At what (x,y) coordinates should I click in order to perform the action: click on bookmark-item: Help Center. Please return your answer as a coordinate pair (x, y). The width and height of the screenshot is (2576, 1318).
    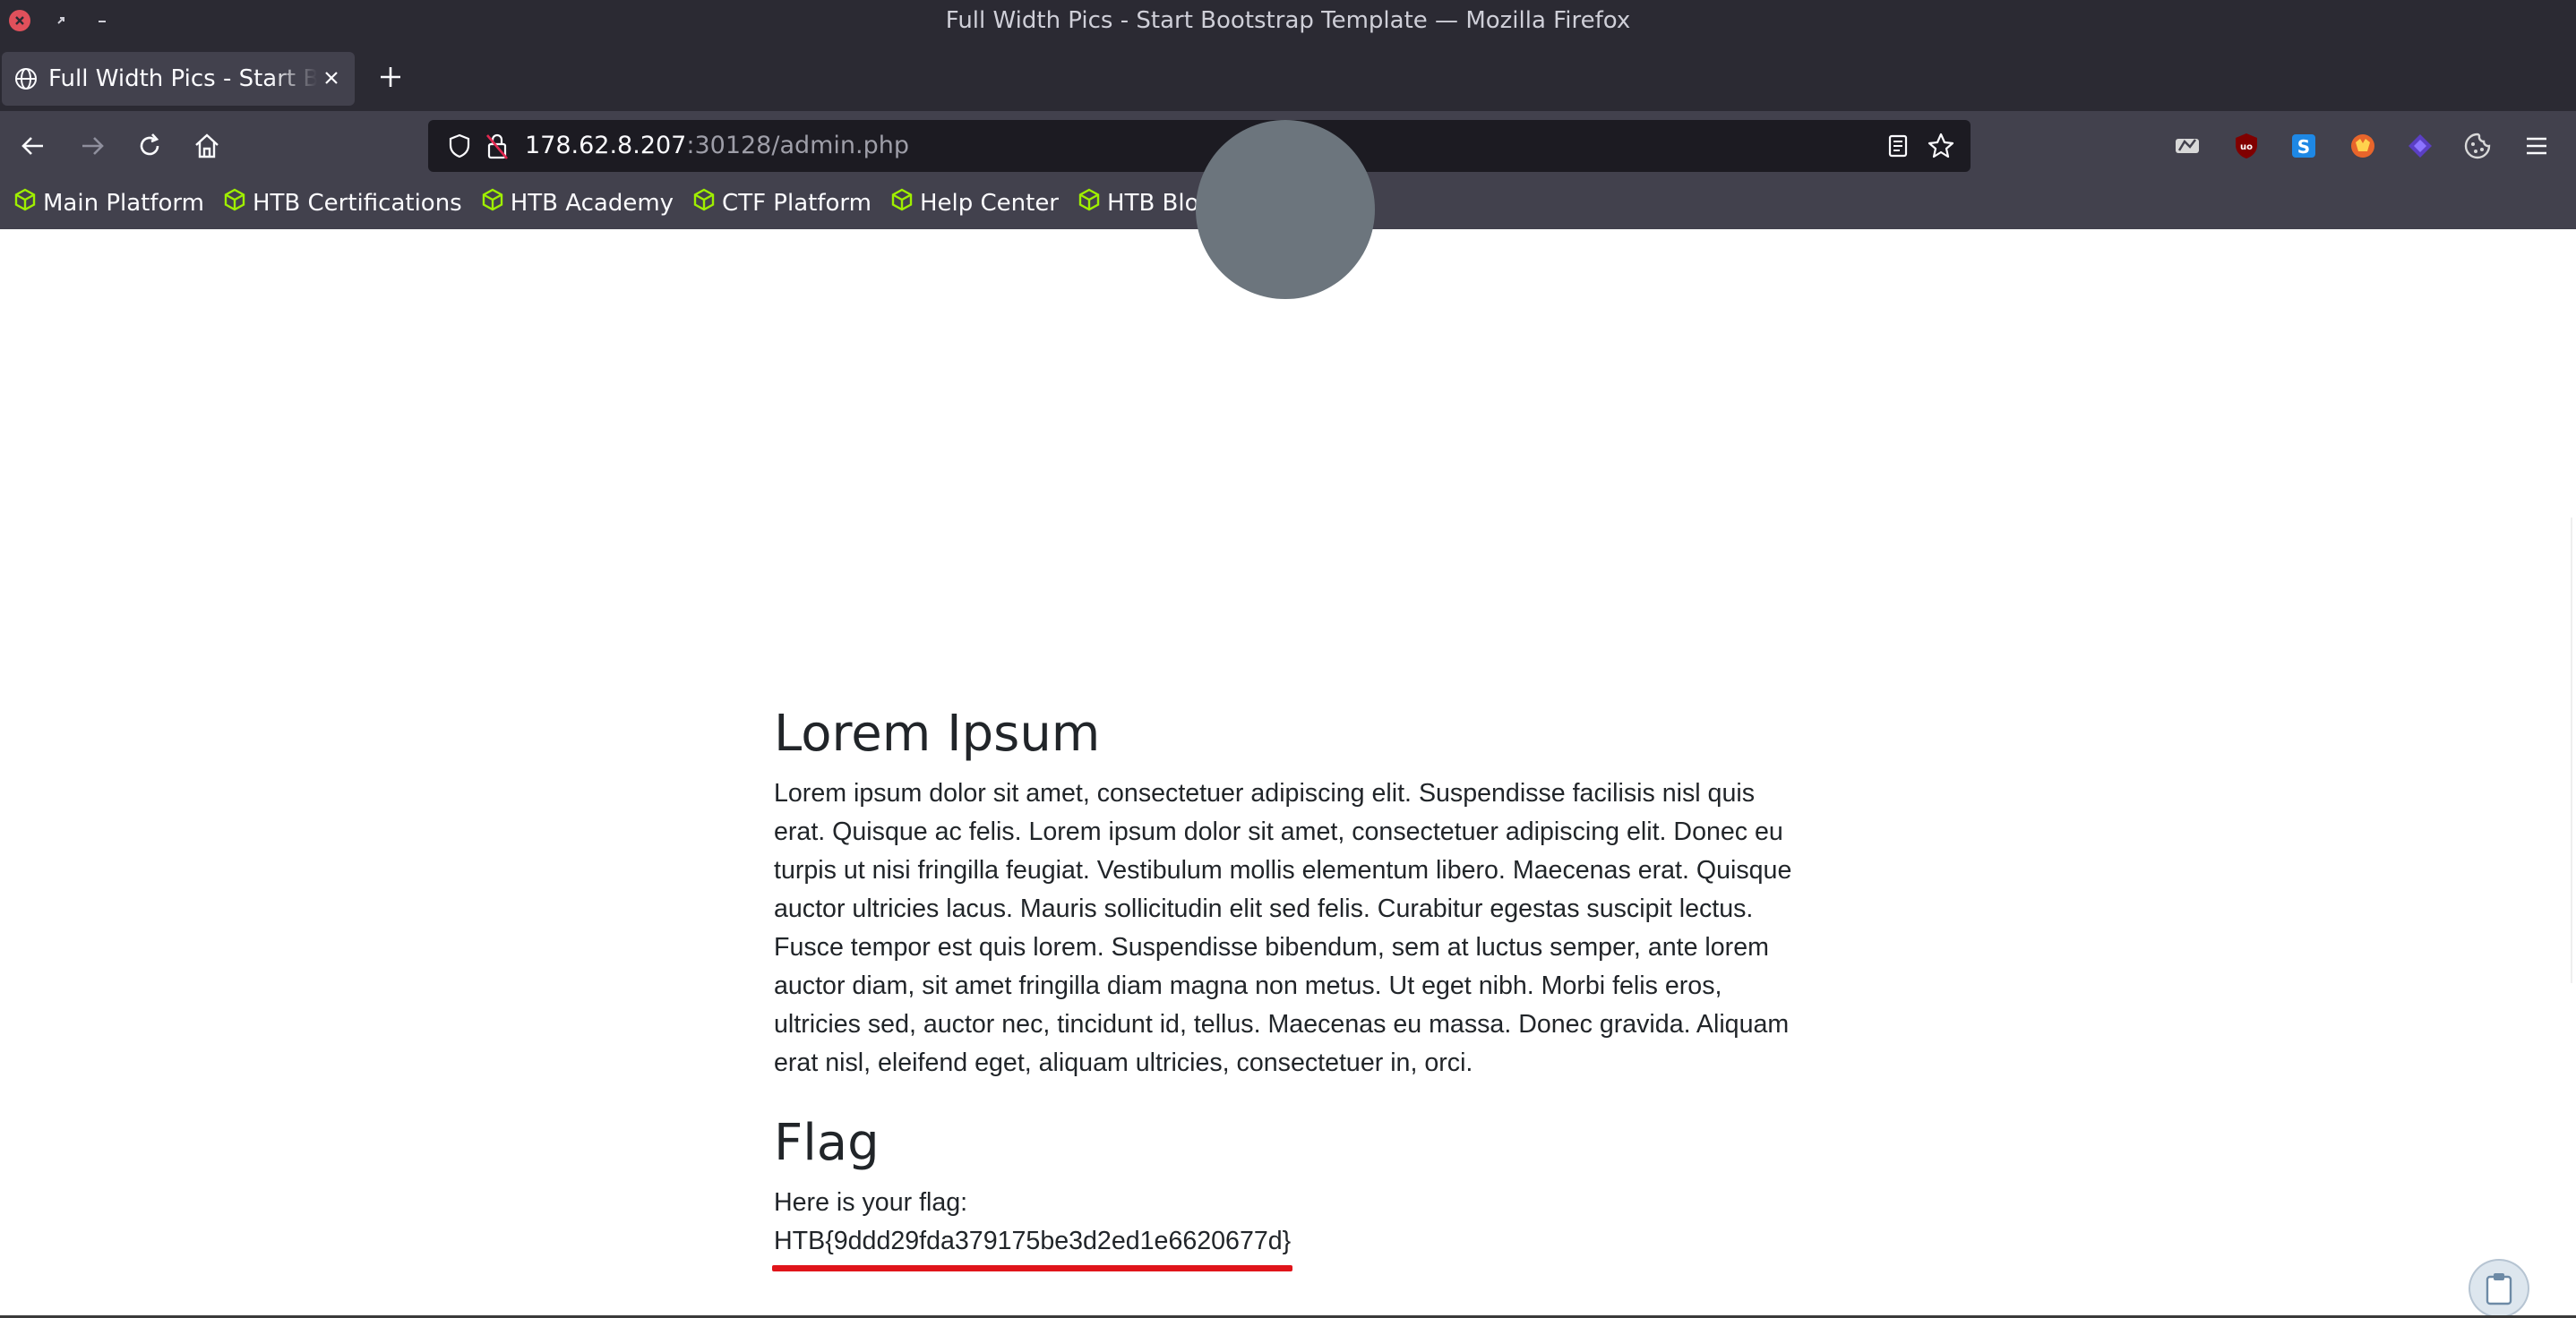
    Looking at the image, I should click on (975, 203).